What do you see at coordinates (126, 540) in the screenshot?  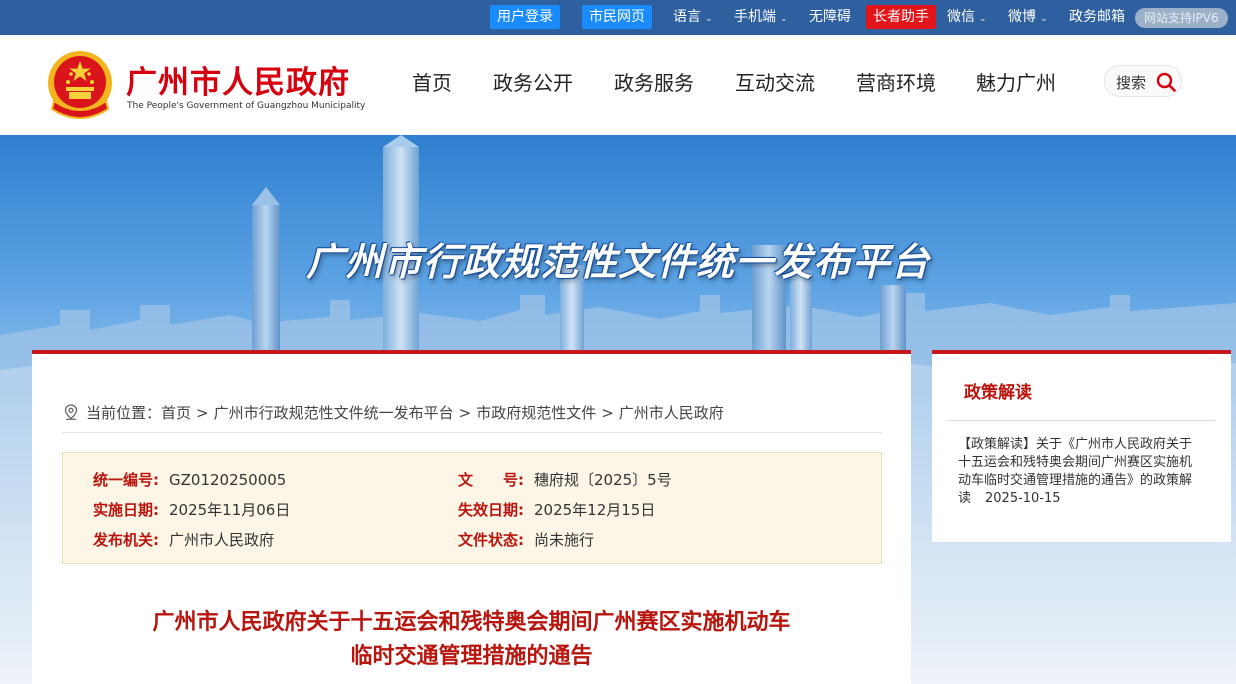 I see `meta-issuer-label: 发布机关:` at bounding box center [126, 540].